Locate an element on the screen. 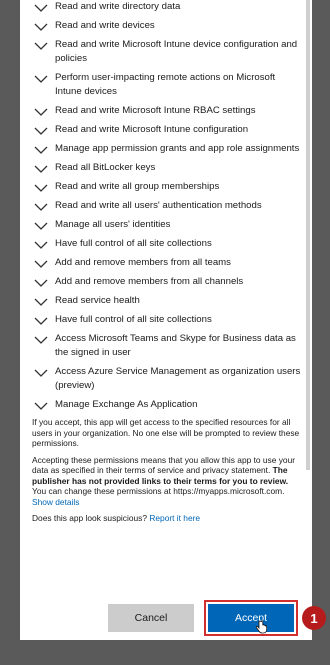 Image resolution: width=330 pixels, height=665 pixels. accept-button: Accept is located at coordinates (251, 618).